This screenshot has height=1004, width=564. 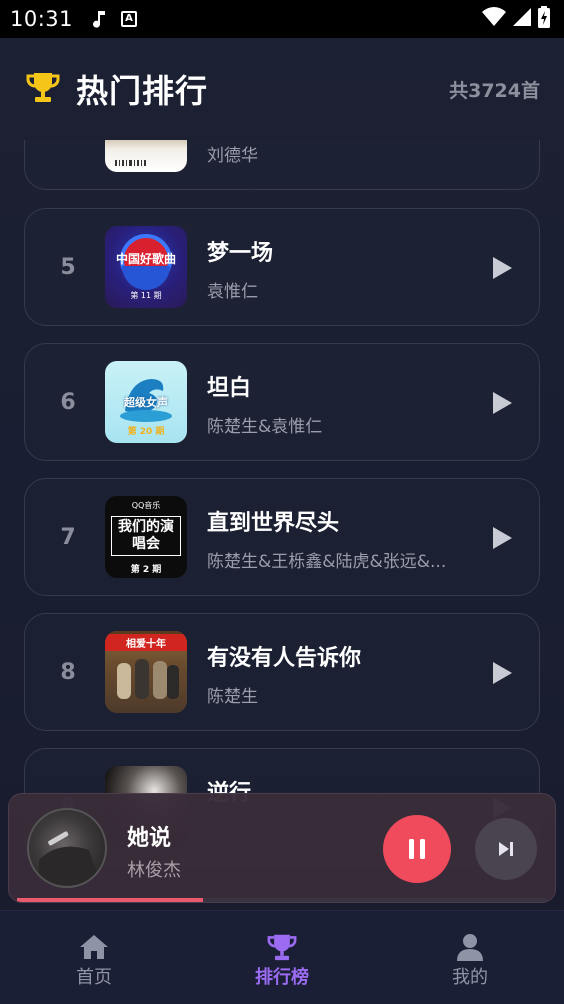 I want to click on progress-fill, so click(x=110, y=900).